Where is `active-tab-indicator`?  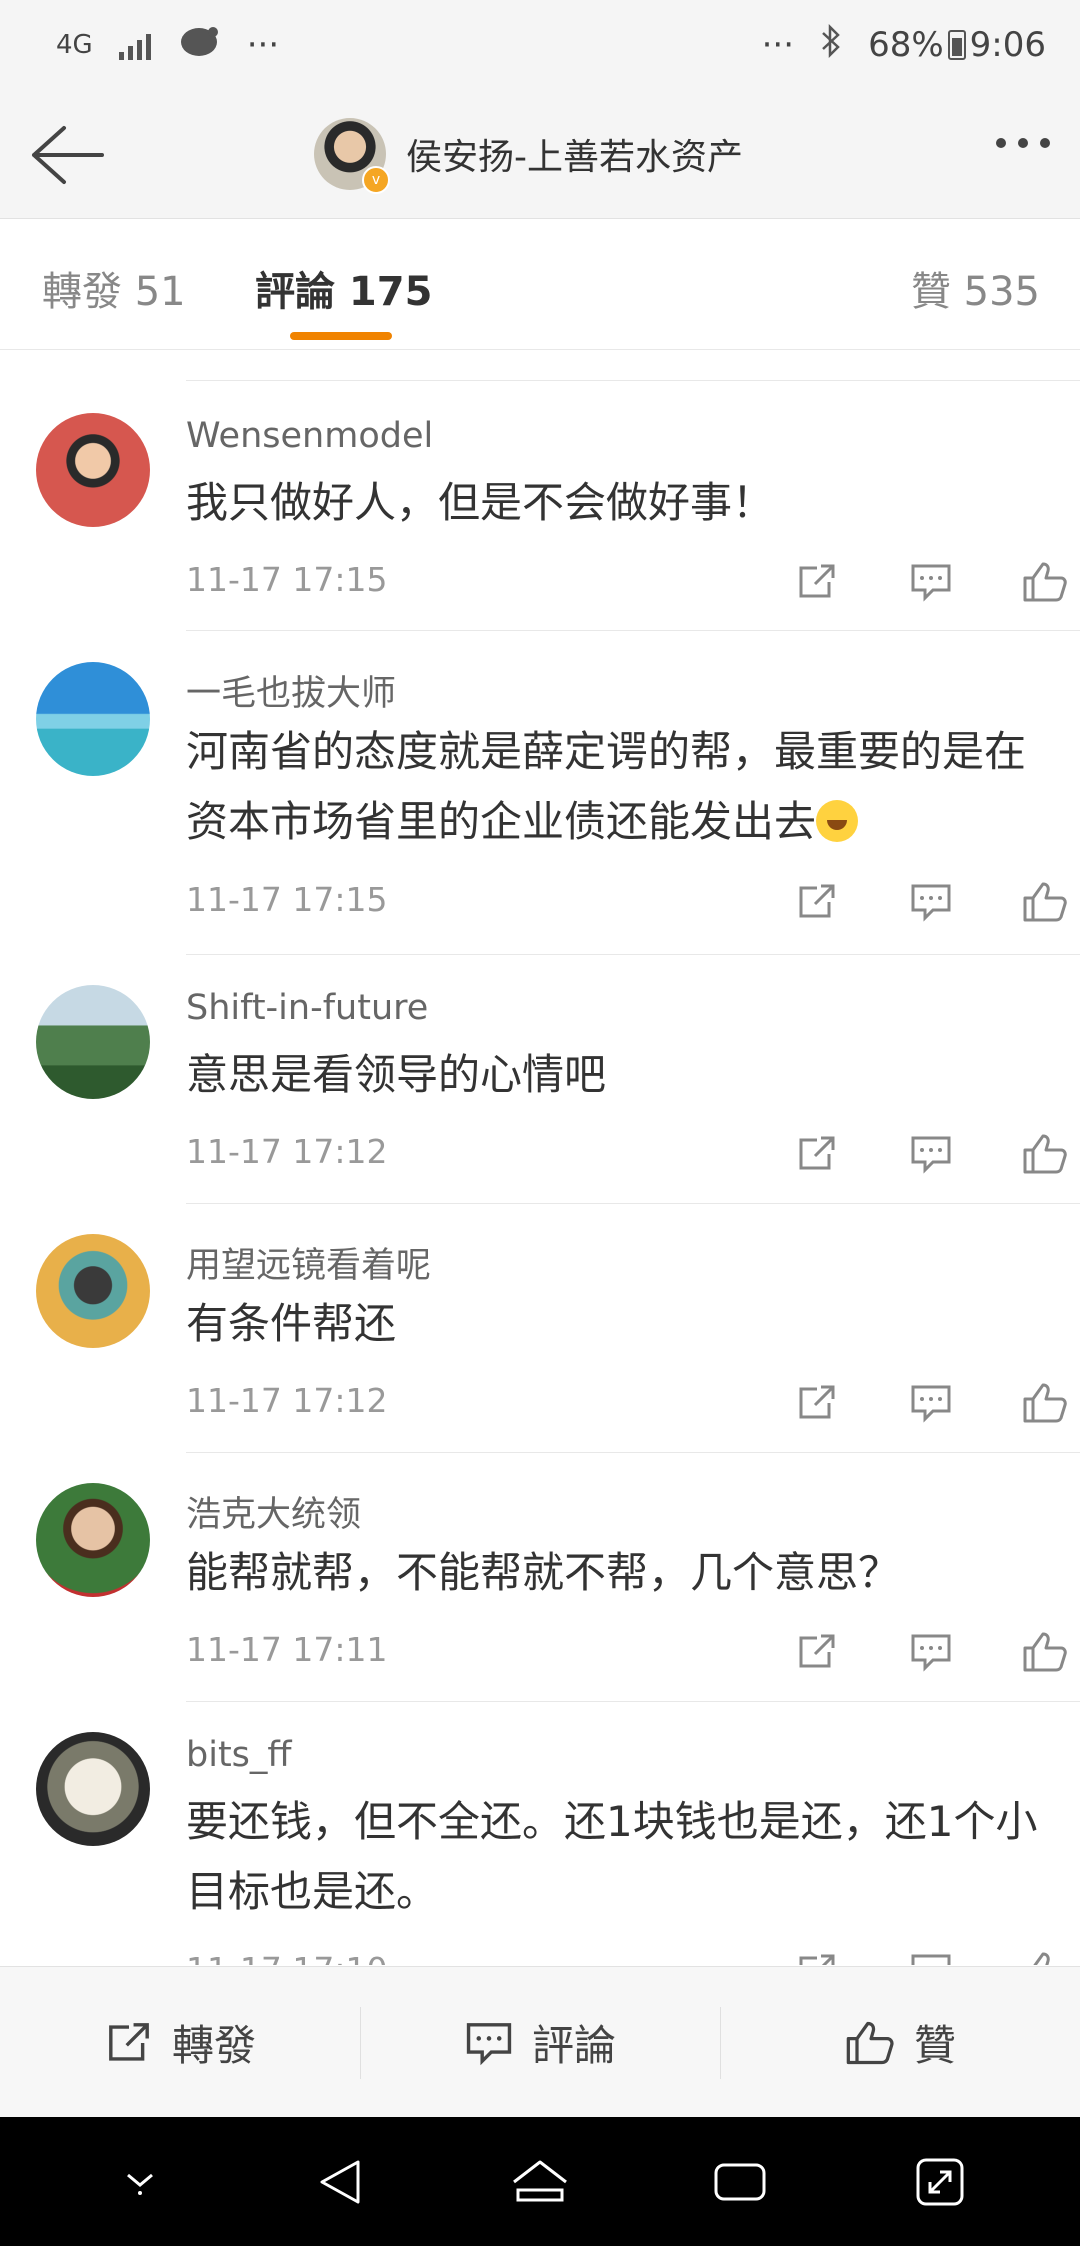 active-tab-indicator is located at coordinates (341, 336).